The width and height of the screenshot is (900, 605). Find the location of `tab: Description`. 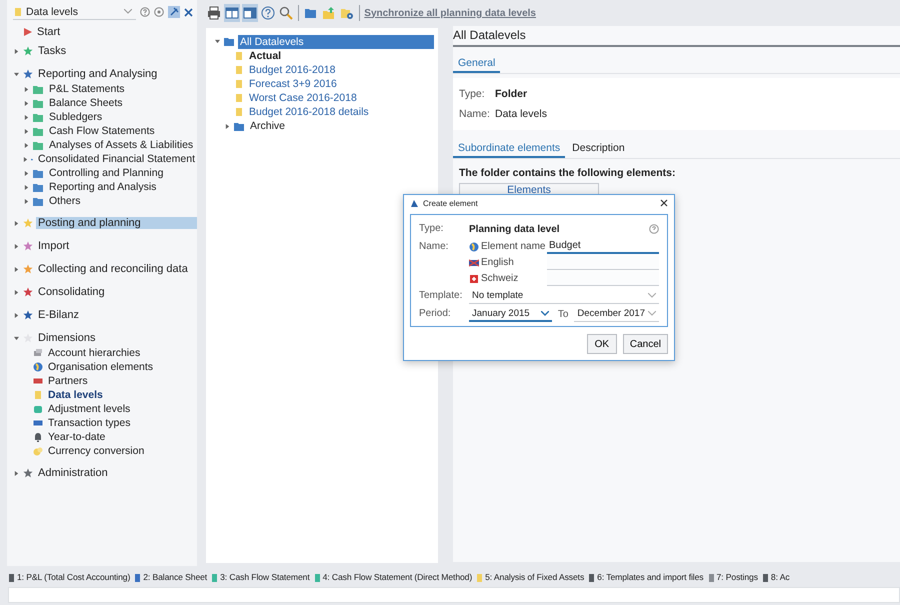

tab: Description is located at coordinates (598, 149).